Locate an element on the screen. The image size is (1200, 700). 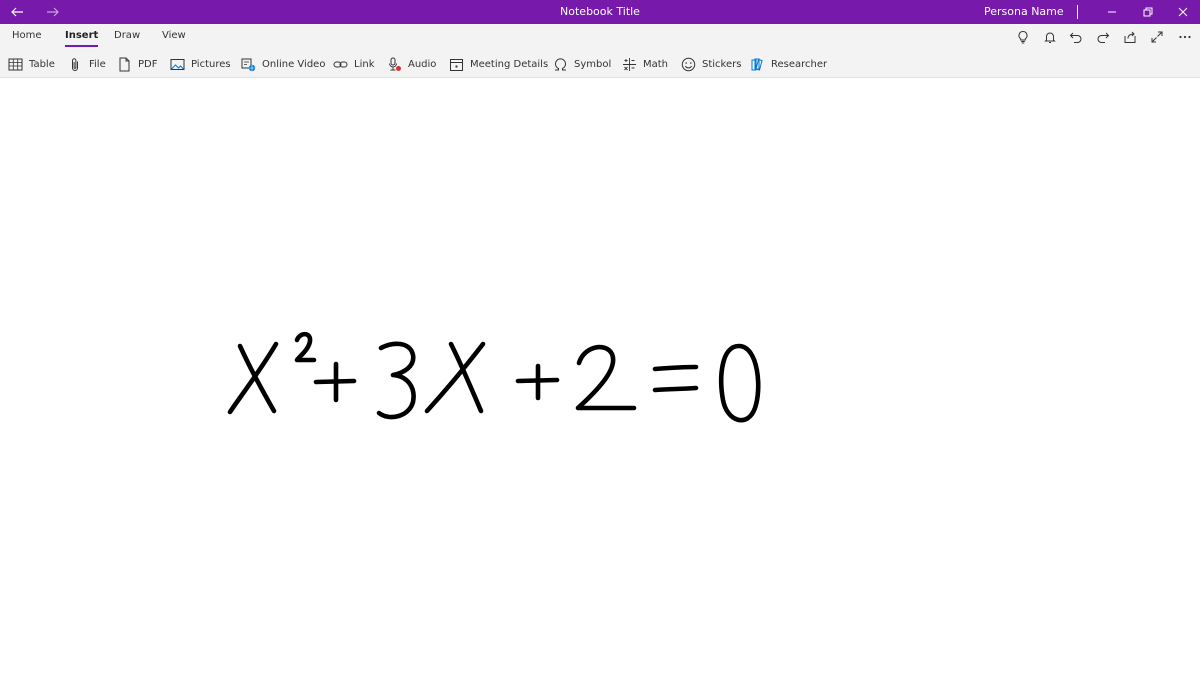
redo-icon is located at coordinates (1103, 37).